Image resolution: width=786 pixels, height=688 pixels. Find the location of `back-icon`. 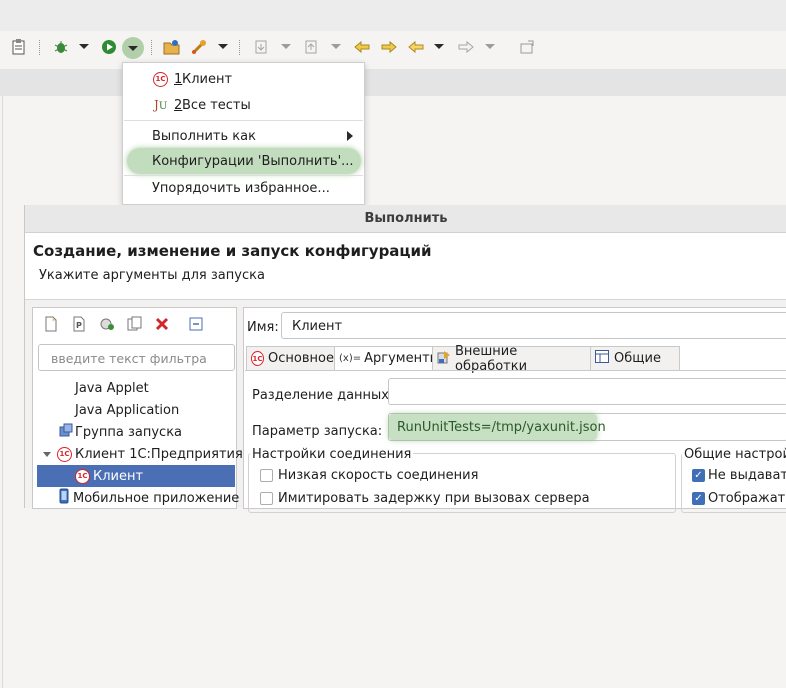

back-icon is located at coordinates (416, 47).